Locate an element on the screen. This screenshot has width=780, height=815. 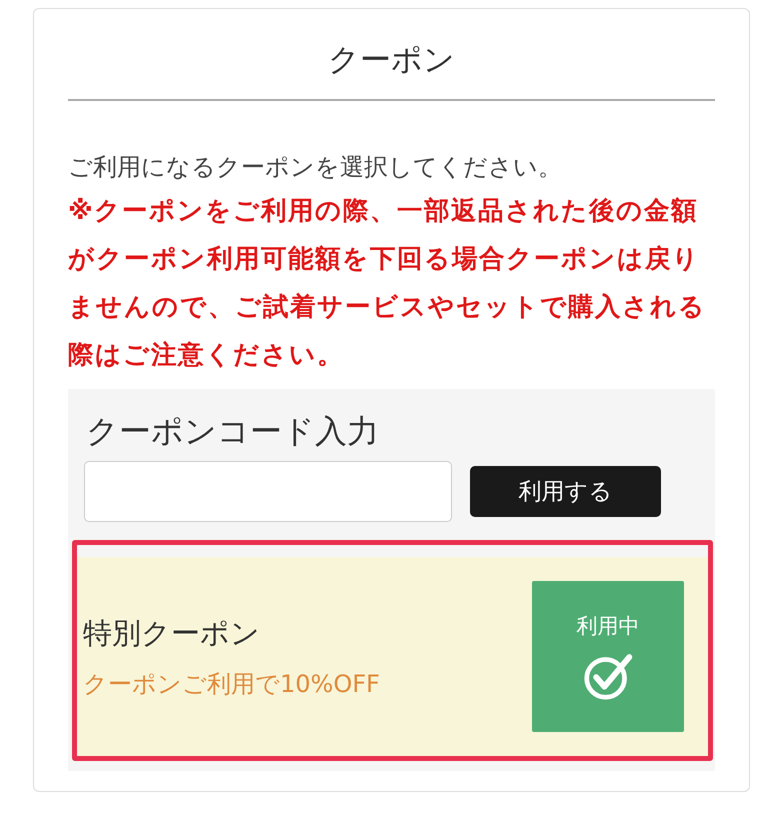
section-title: クーポン is located at coordinates (391, 55).